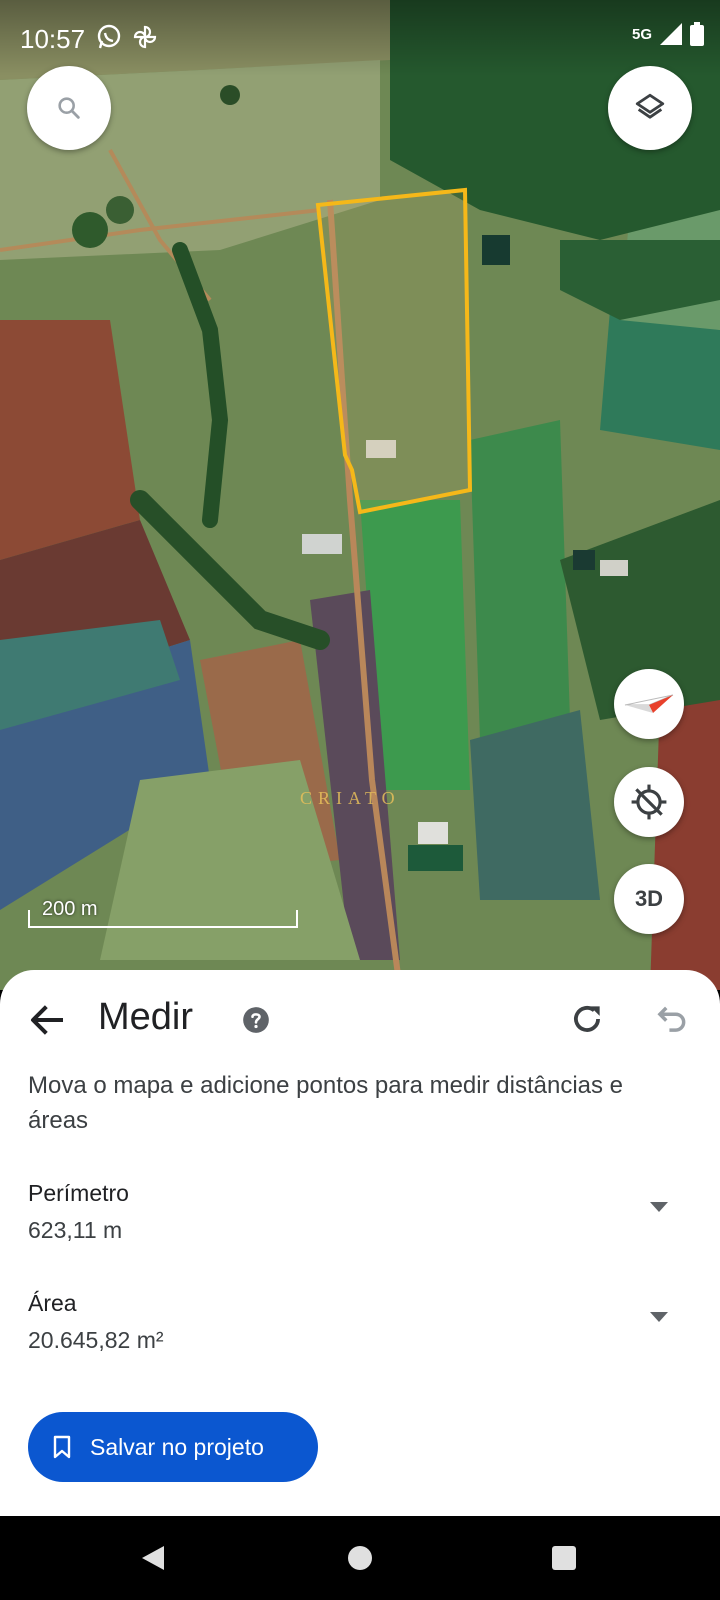  What do you see at coordinates (163, 919) in the screenshot?
I see `scale-bar` at bounding box center [163, 919].